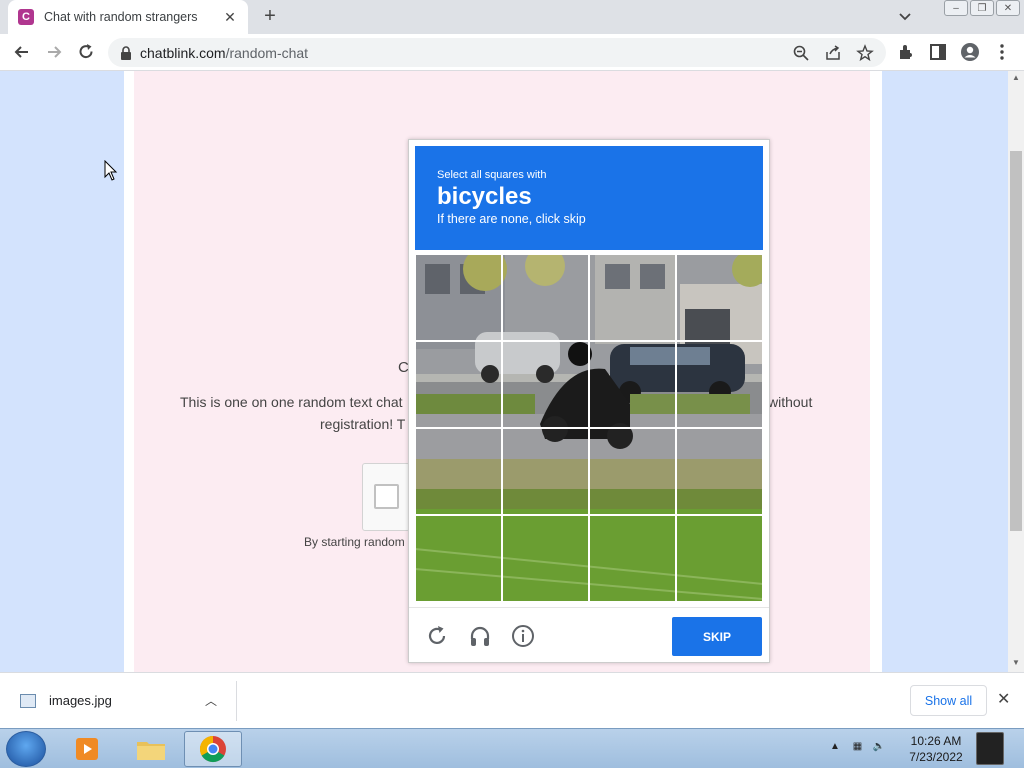 The image size is (1024, 768). Describe the element at coordinates (22, 52) in the screenshot. I see `back-icon` at that location.